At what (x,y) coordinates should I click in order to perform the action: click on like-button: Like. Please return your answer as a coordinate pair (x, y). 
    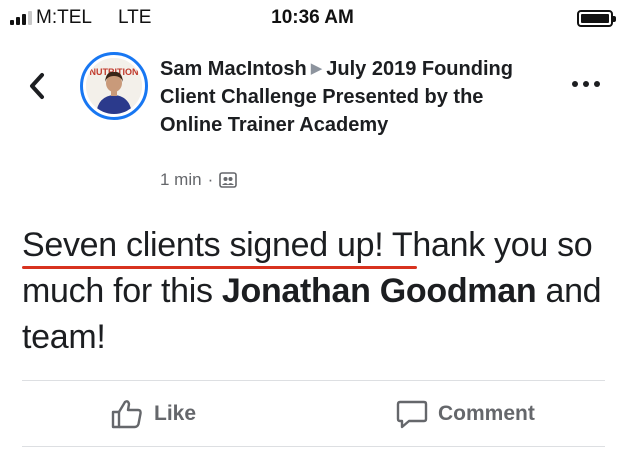
    Looking at the image, I should click on (153, 414).